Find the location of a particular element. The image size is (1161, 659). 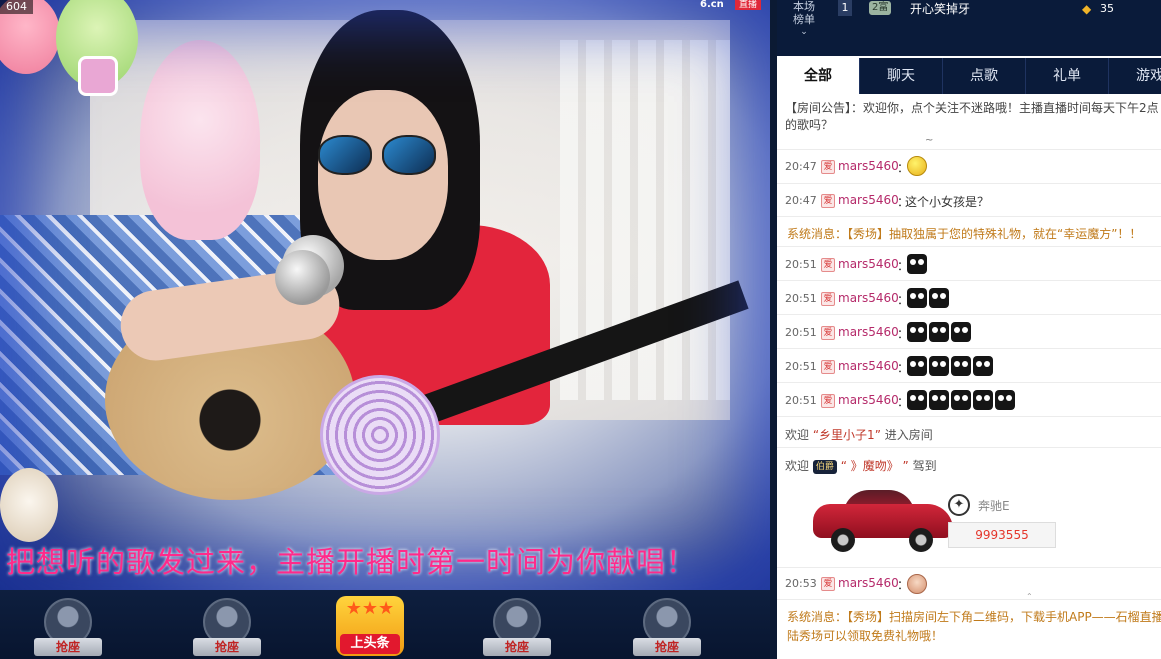

headline-label: 上头条 is located at coordinates (370, 644).